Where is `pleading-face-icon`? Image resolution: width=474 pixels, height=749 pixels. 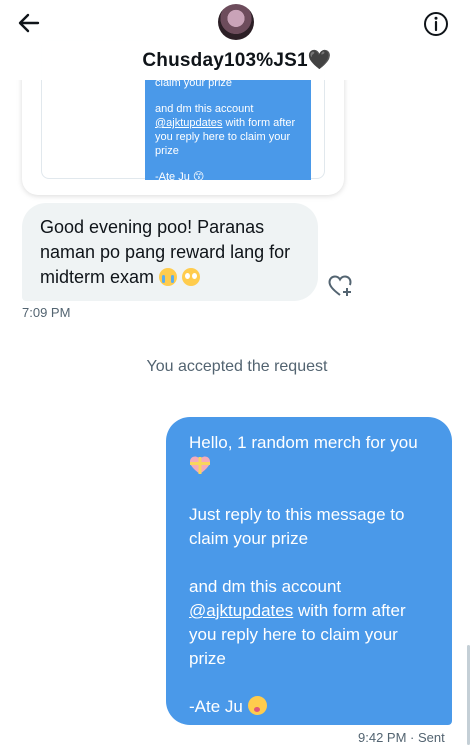 pleading-face-icon is located at coordinates (191, 277).